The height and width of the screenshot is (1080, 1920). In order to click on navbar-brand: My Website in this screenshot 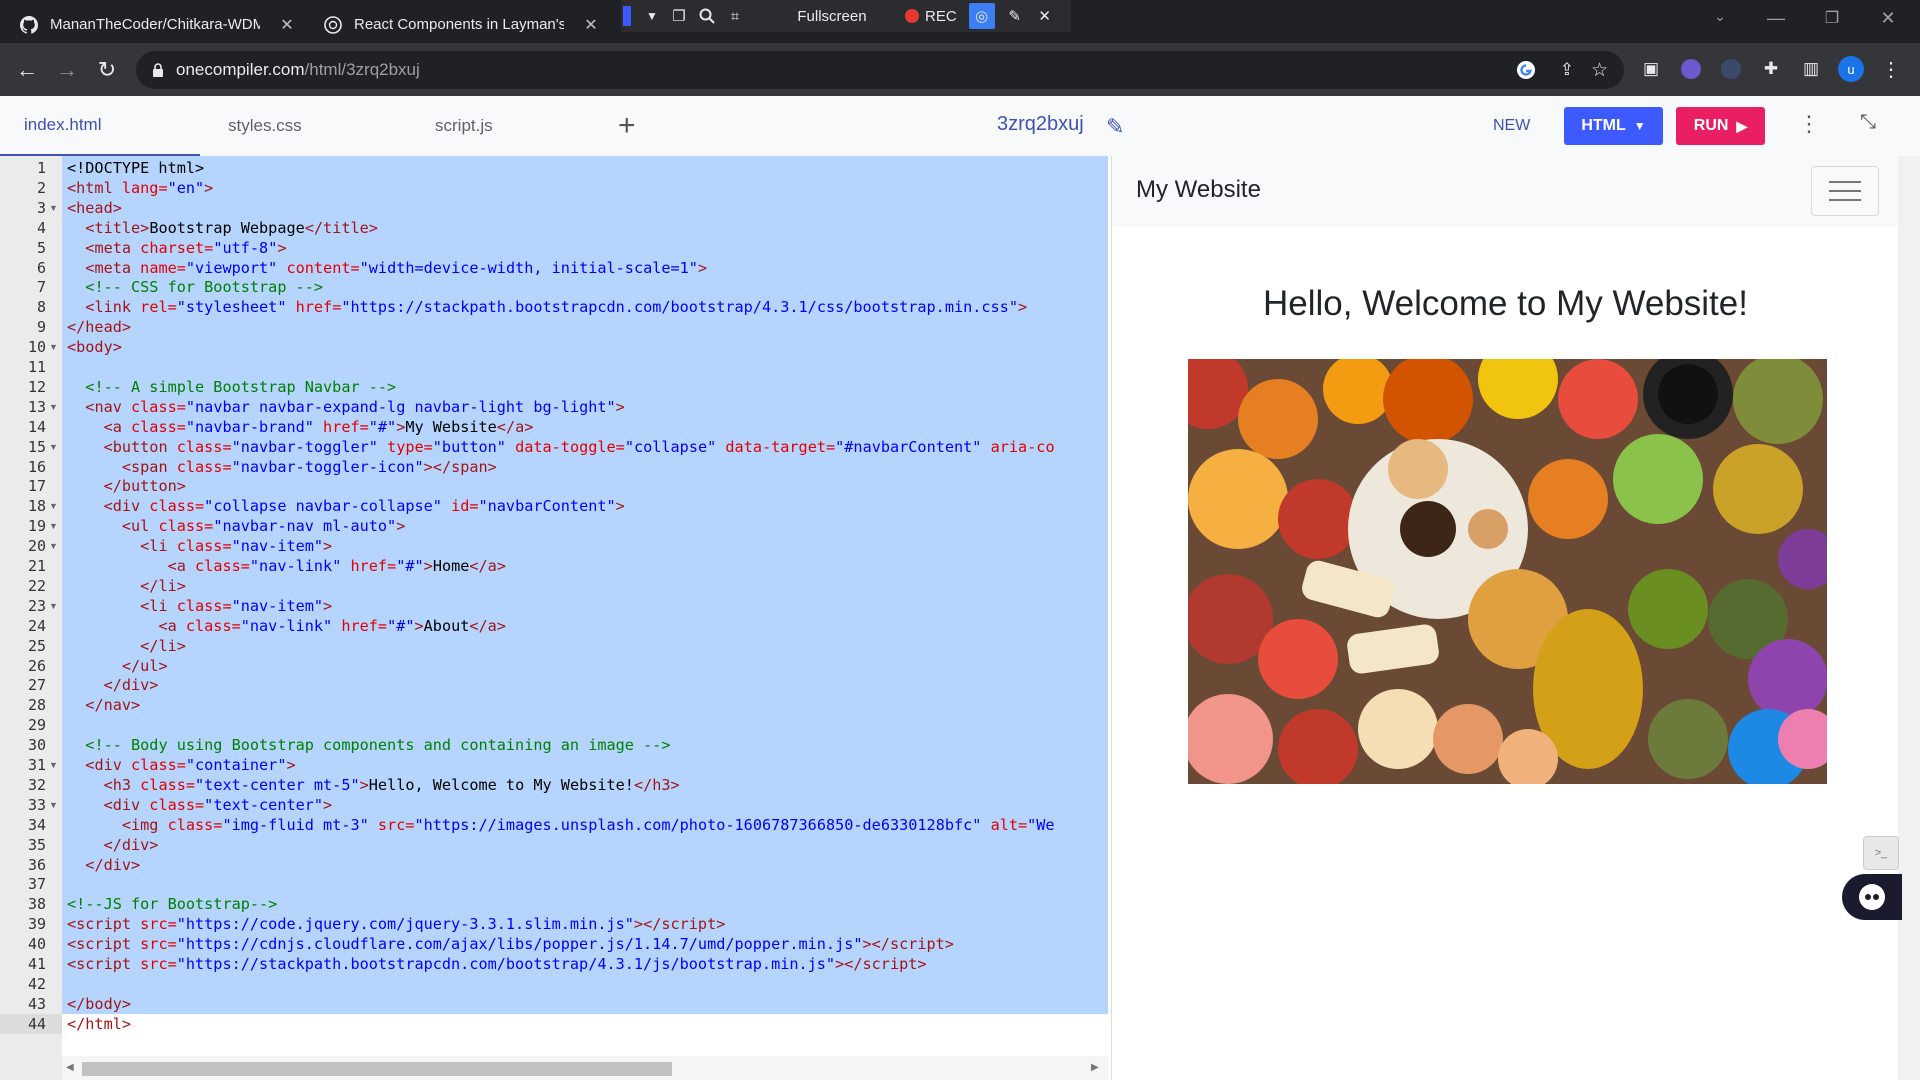, I will do `click(1198, 190)`.